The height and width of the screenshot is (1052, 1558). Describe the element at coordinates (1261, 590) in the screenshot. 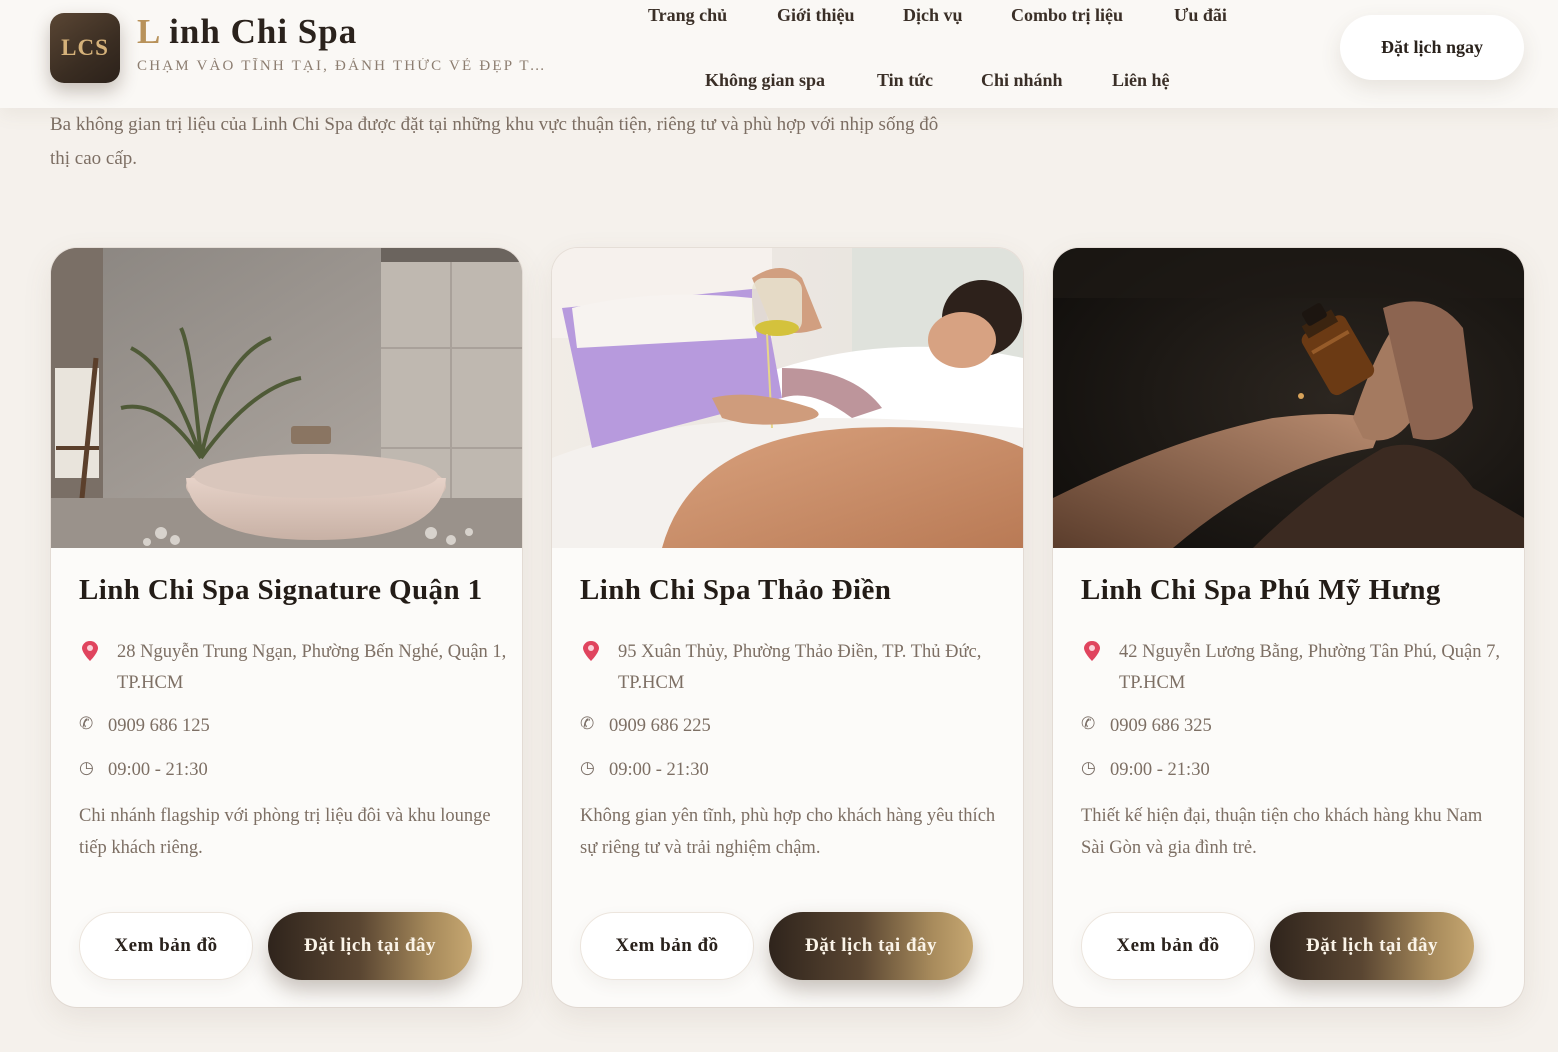

I see `branch-name: Linh Chi Spa Phú Mỹ Hưng` at that location.